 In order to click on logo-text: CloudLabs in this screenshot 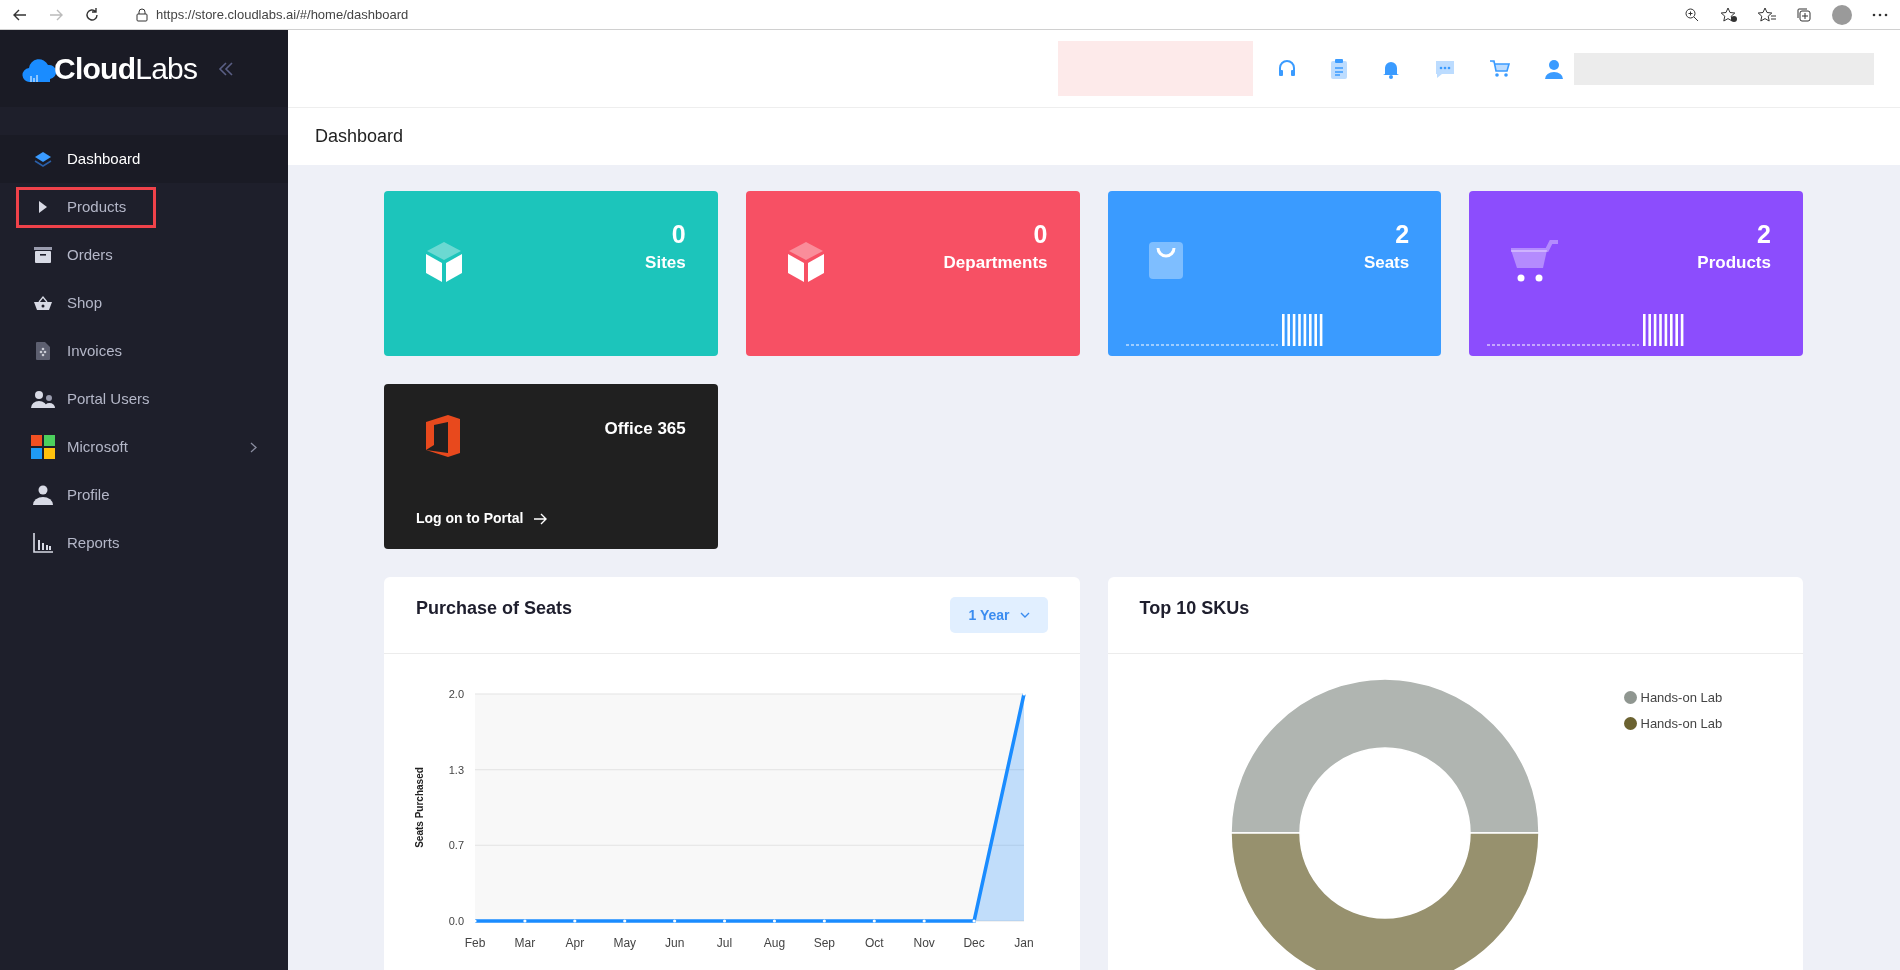, I will do `click(126, 69)`.